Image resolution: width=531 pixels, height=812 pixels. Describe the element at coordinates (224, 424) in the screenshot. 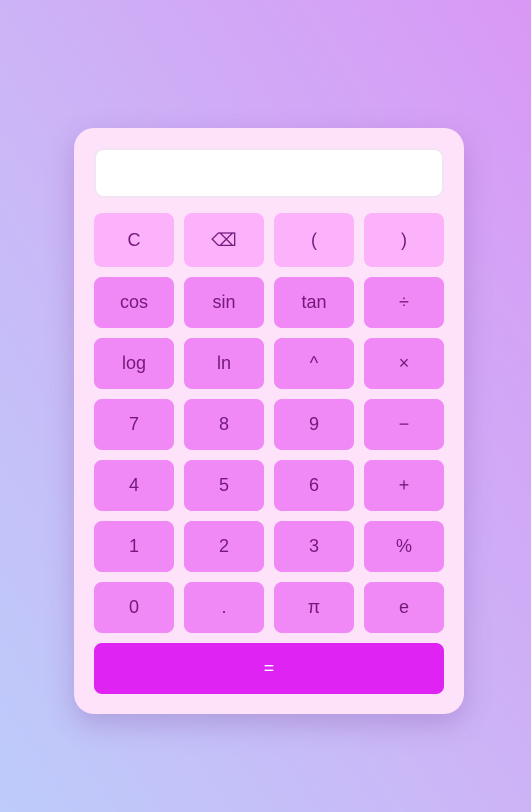

I see `digit-8-button: 8` at that location.